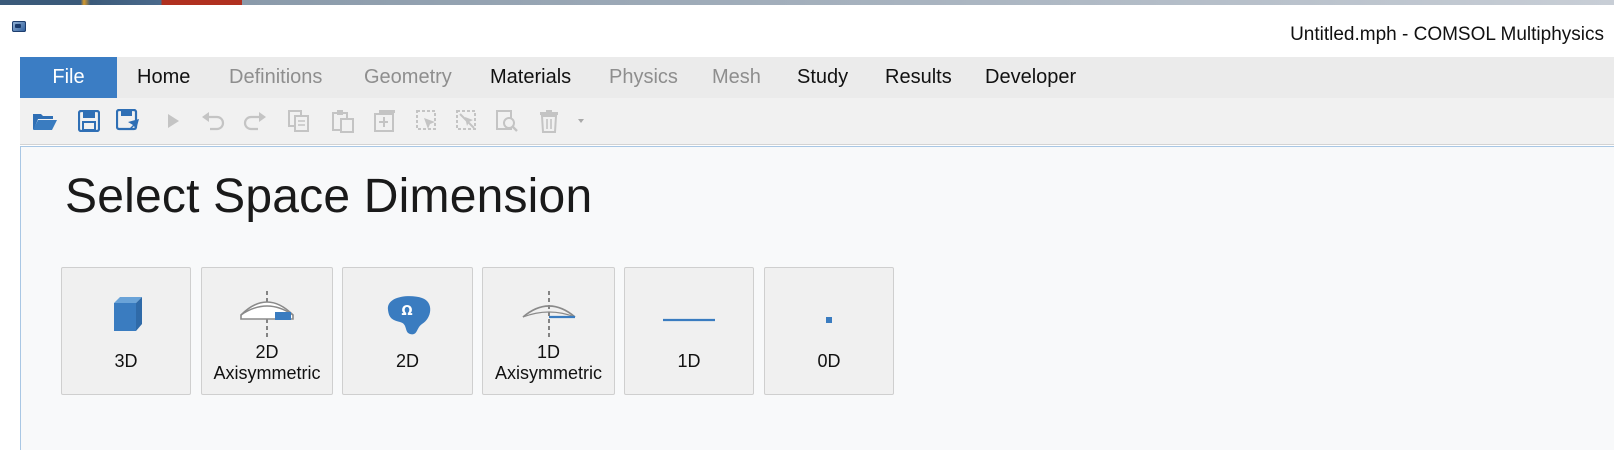 The height and width of the screenshot is (450, 1614). What do you see at coordinates (1447, 34) in the screenshot?
I see `window-title: Untitled.mph - COMSOL Multiphysics` at bounding box center [1447, 34].